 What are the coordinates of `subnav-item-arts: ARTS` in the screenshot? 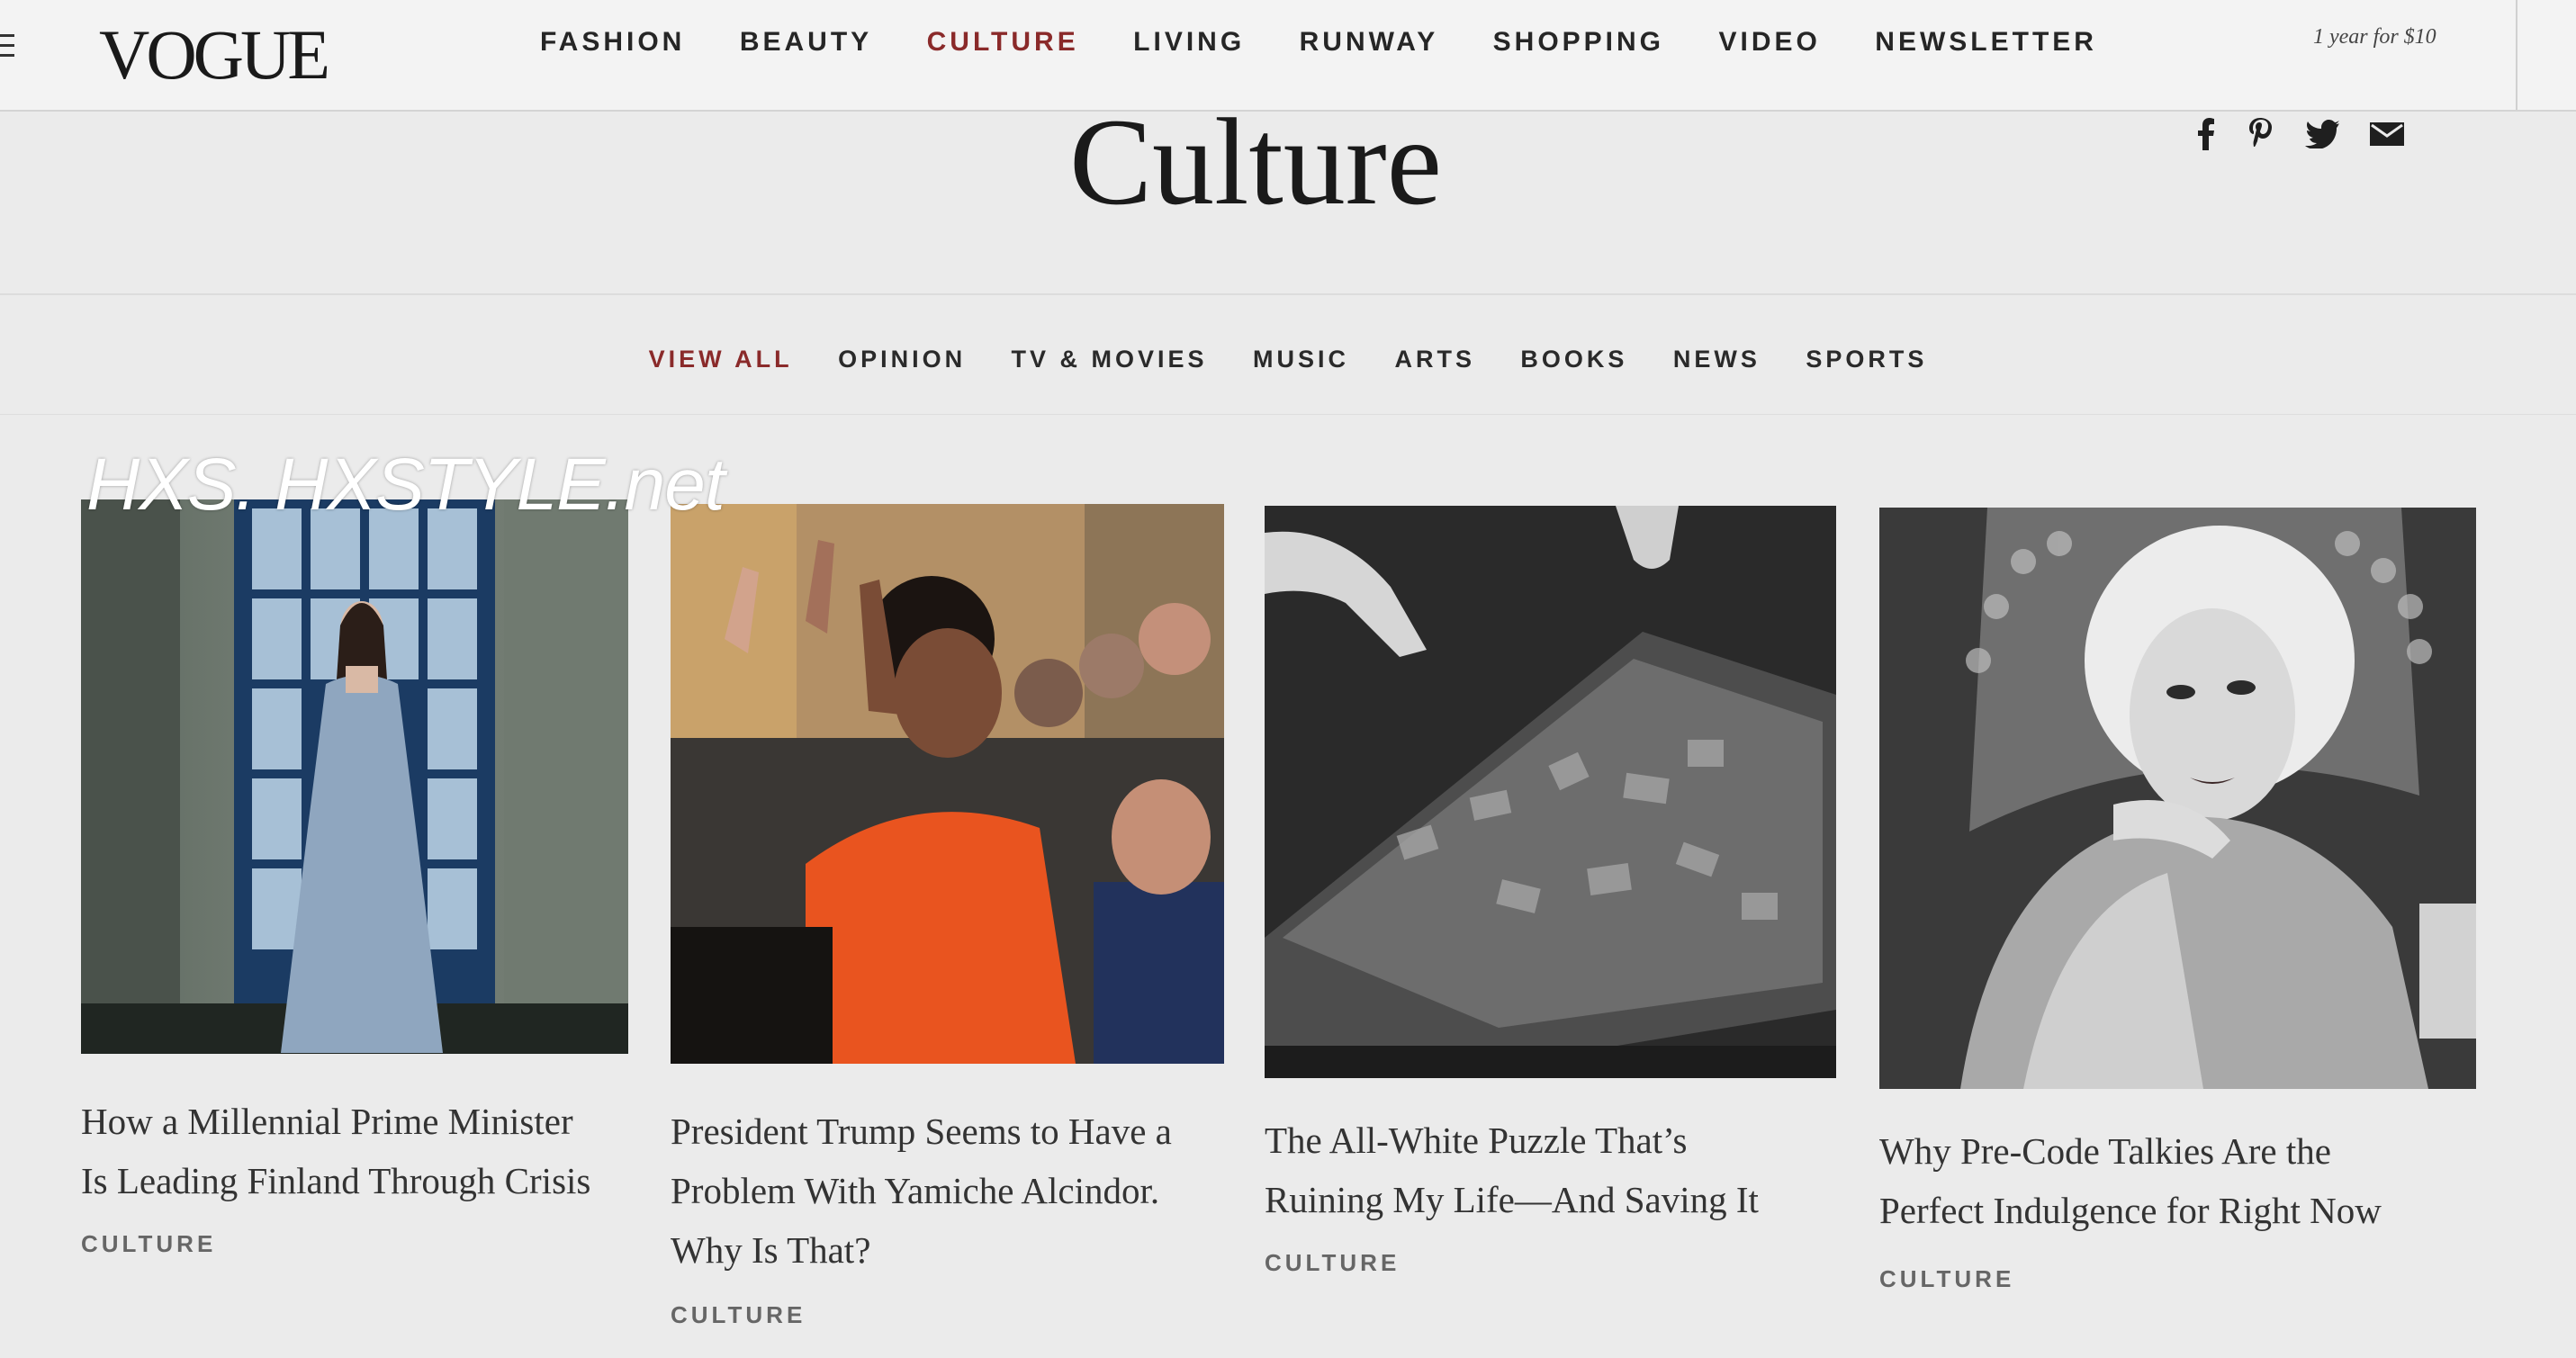 It's located at (1434, 360).